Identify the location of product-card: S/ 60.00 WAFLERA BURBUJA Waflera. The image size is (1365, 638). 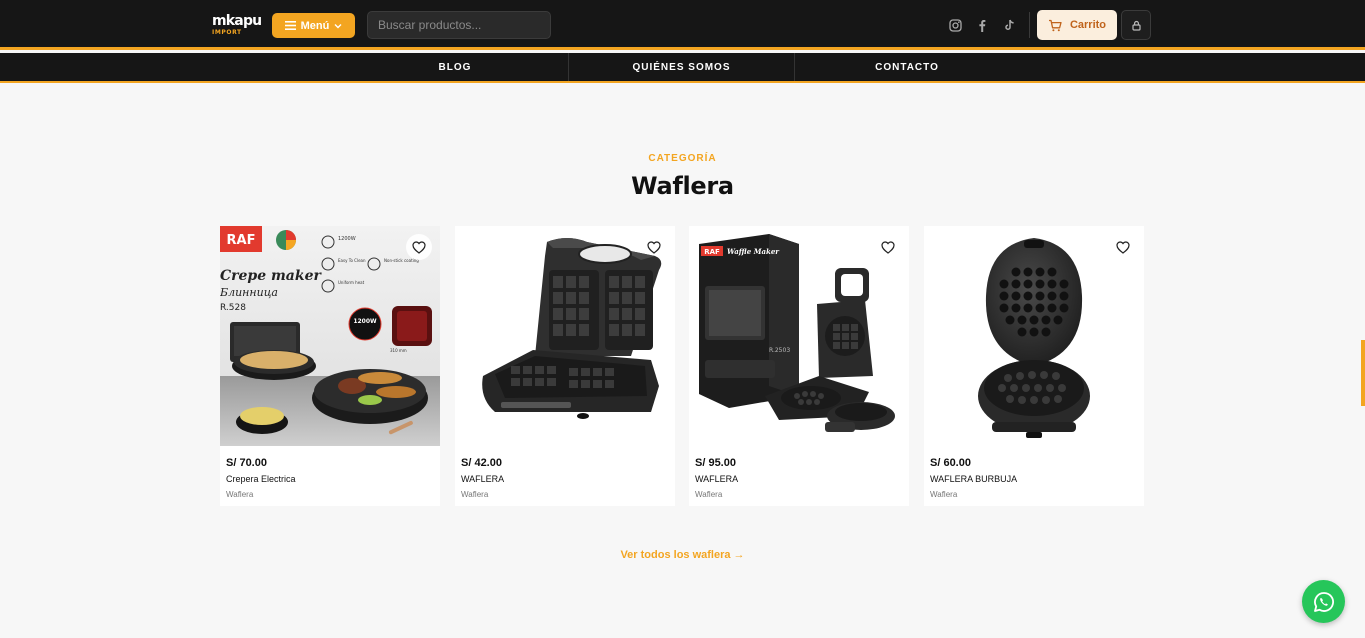
(1034, 366).